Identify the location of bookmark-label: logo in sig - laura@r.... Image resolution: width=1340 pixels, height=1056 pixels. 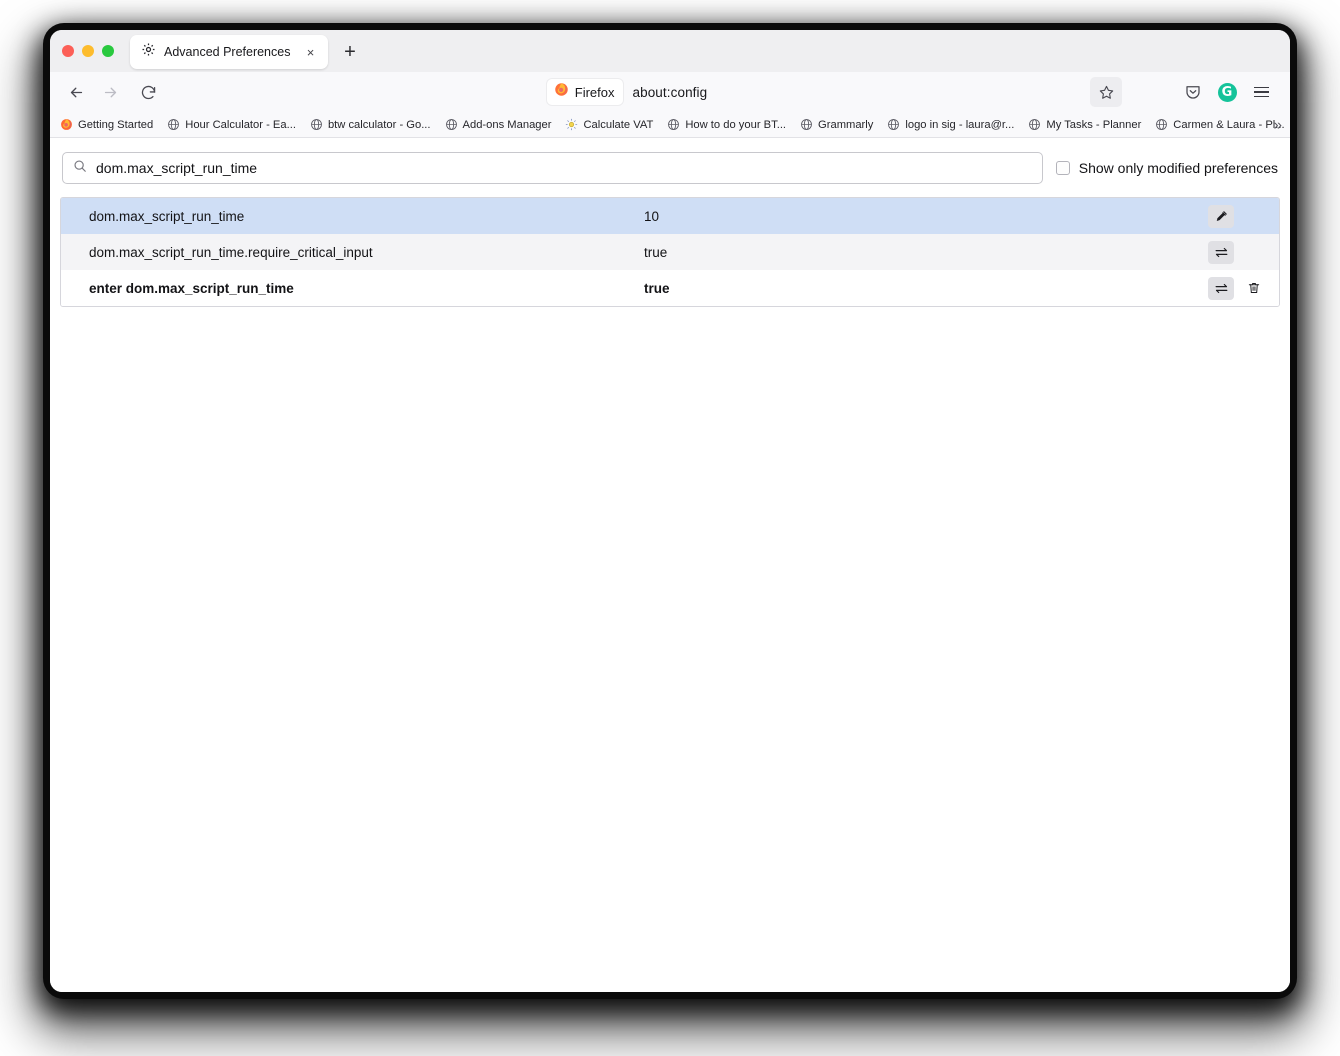
(960, 124).